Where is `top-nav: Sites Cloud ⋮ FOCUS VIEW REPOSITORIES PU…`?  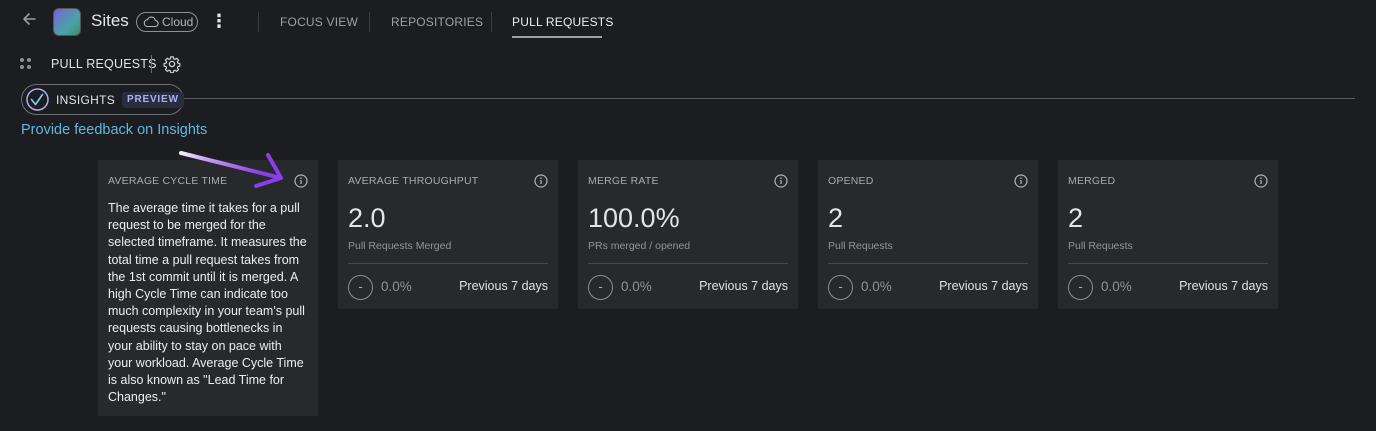
top-nav: Sites Cloud ⋮ FOCUS VIEW REPOSITORIES PU… is located at coordinates (688, 22).